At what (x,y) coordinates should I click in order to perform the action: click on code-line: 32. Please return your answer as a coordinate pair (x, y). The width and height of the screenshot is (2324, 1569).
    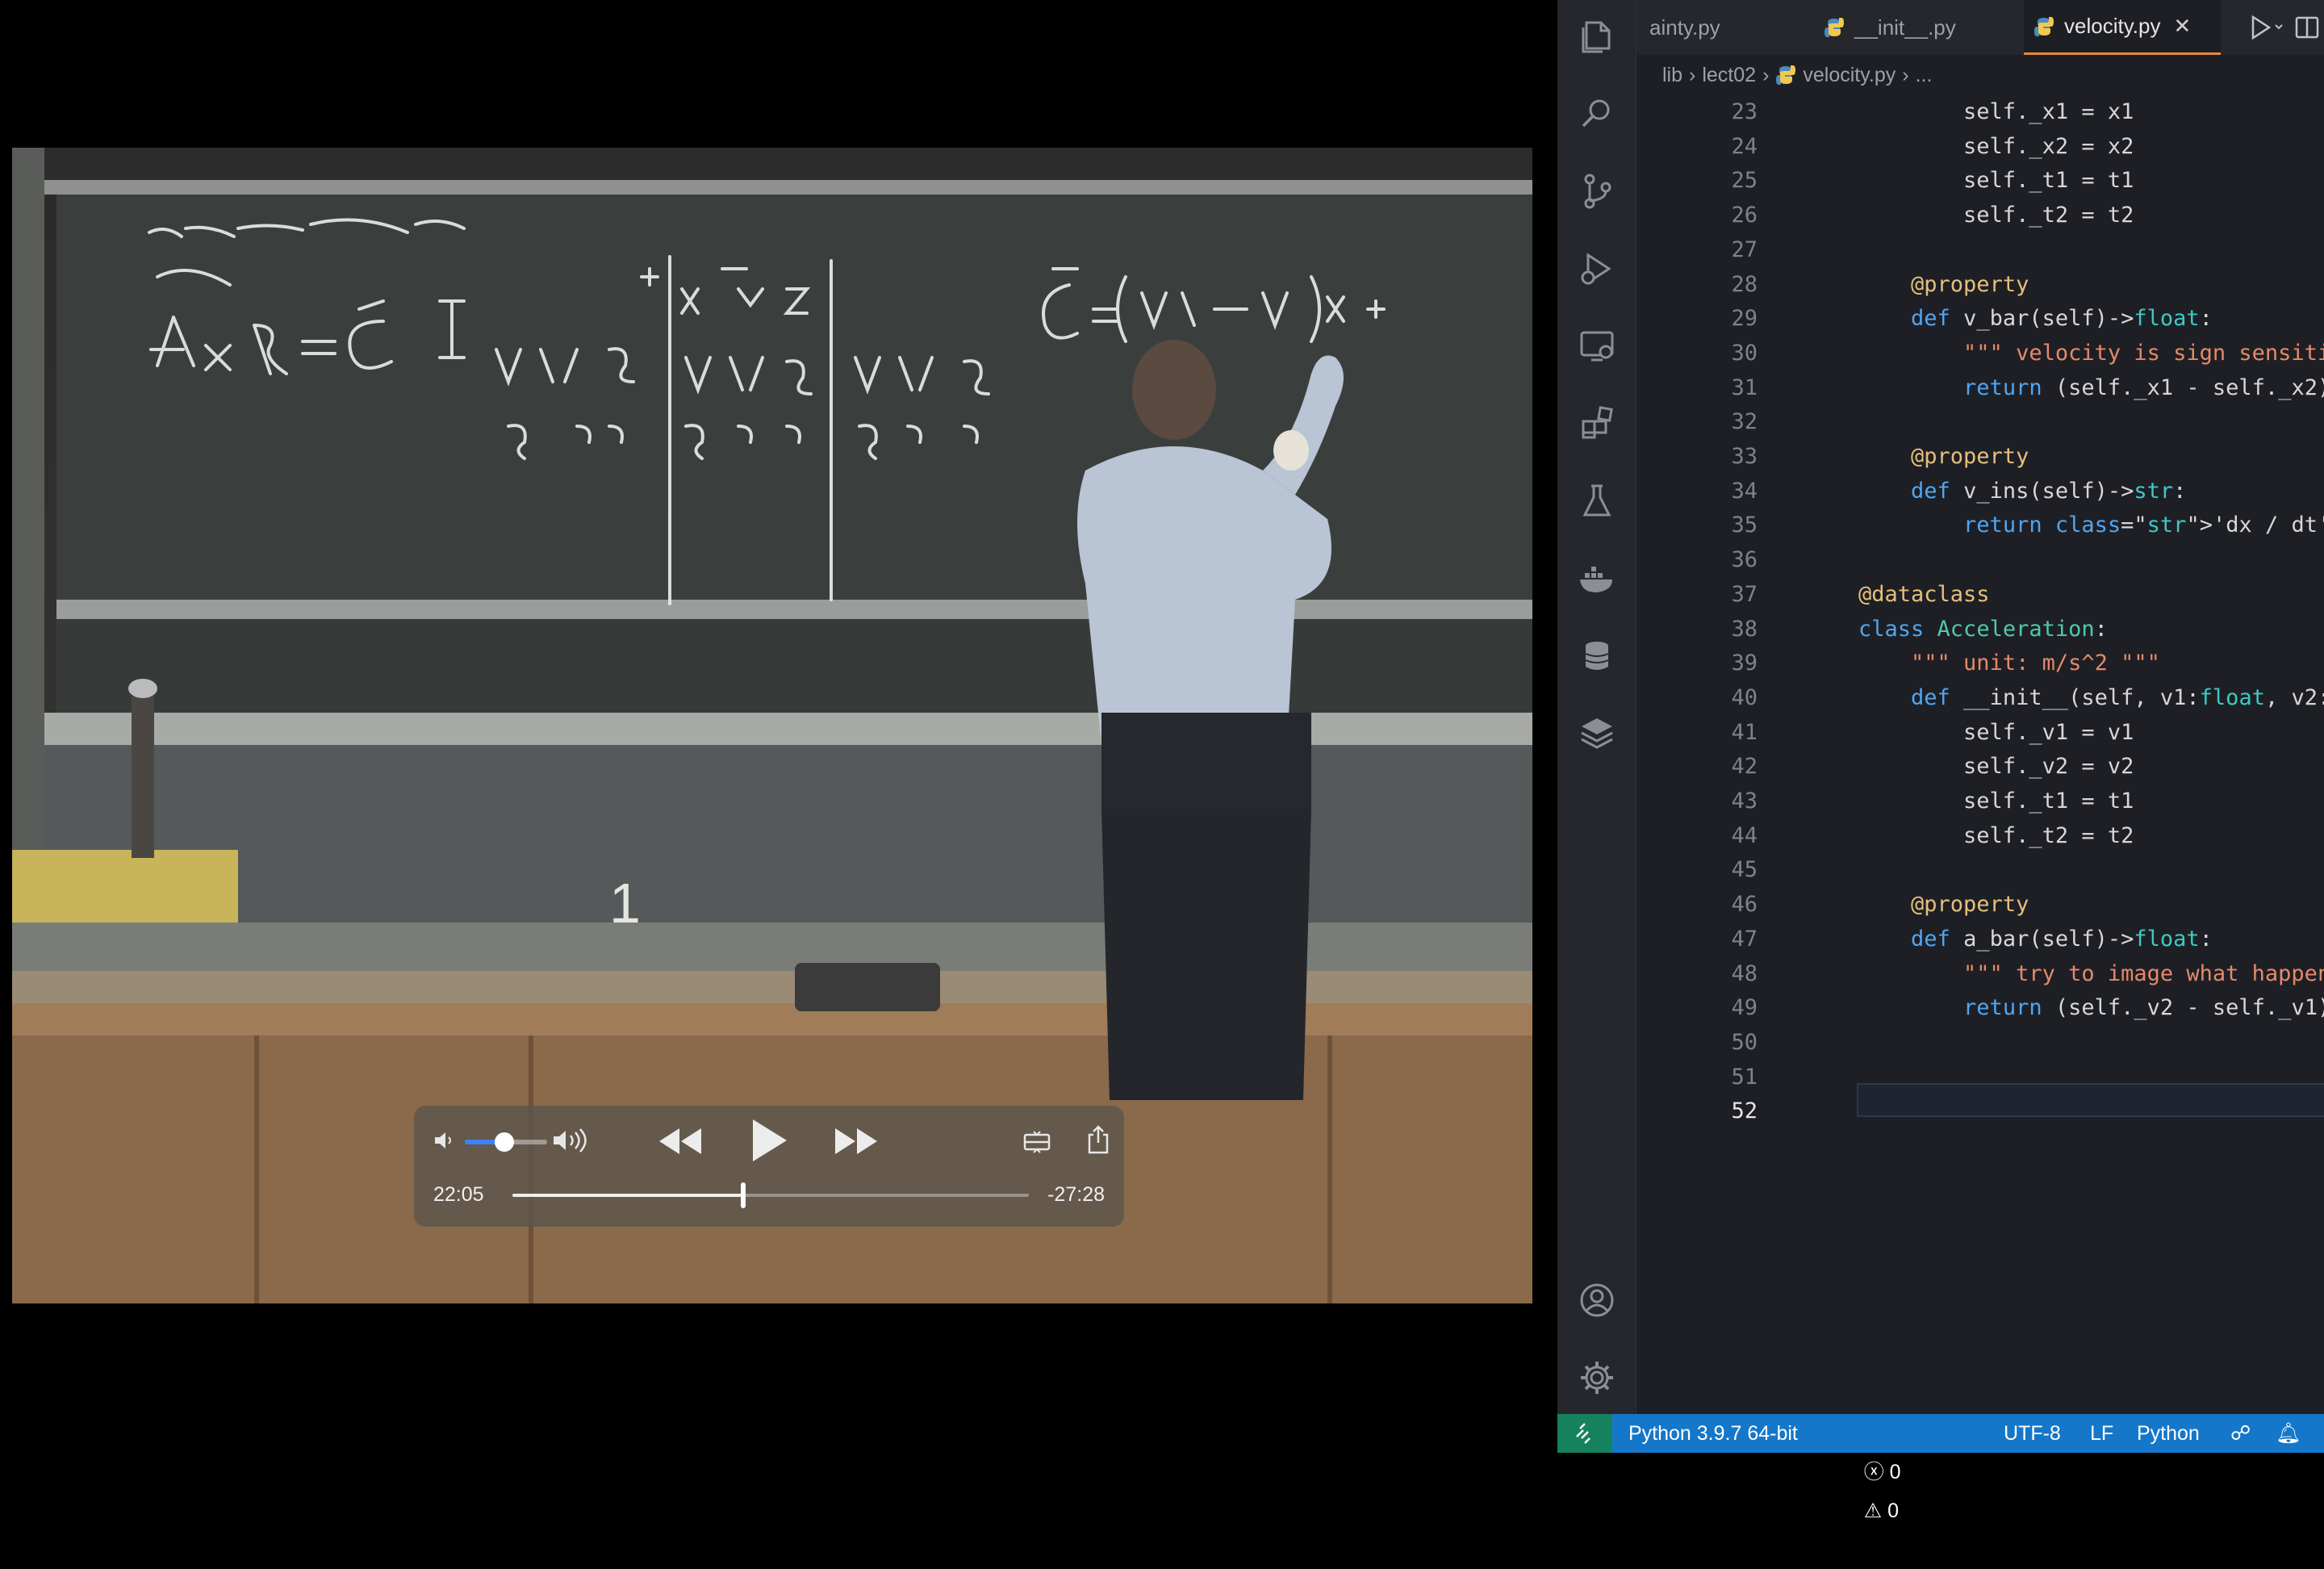
    Looking at the image, I should click on (1980, 422).